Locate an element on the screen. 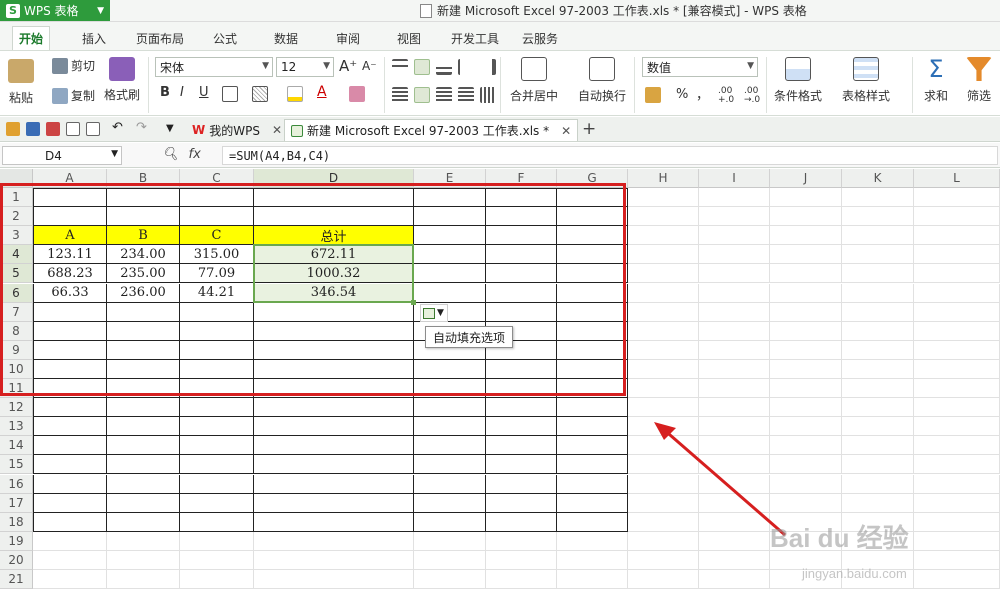 The image size is (1000, 609). cell-b5: 235.00 is located at coordinates (143, 274).